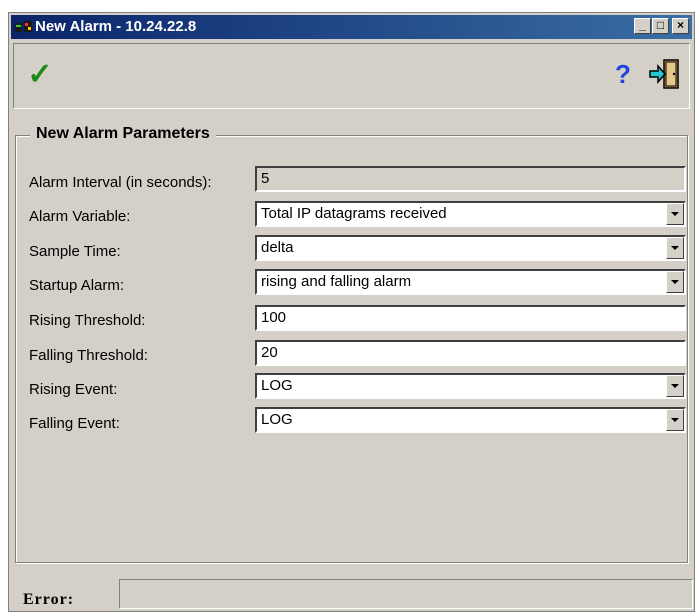 This screenshot has height=615, width=699. I want to click on rising-event-value: LOG, so click(277, 385).